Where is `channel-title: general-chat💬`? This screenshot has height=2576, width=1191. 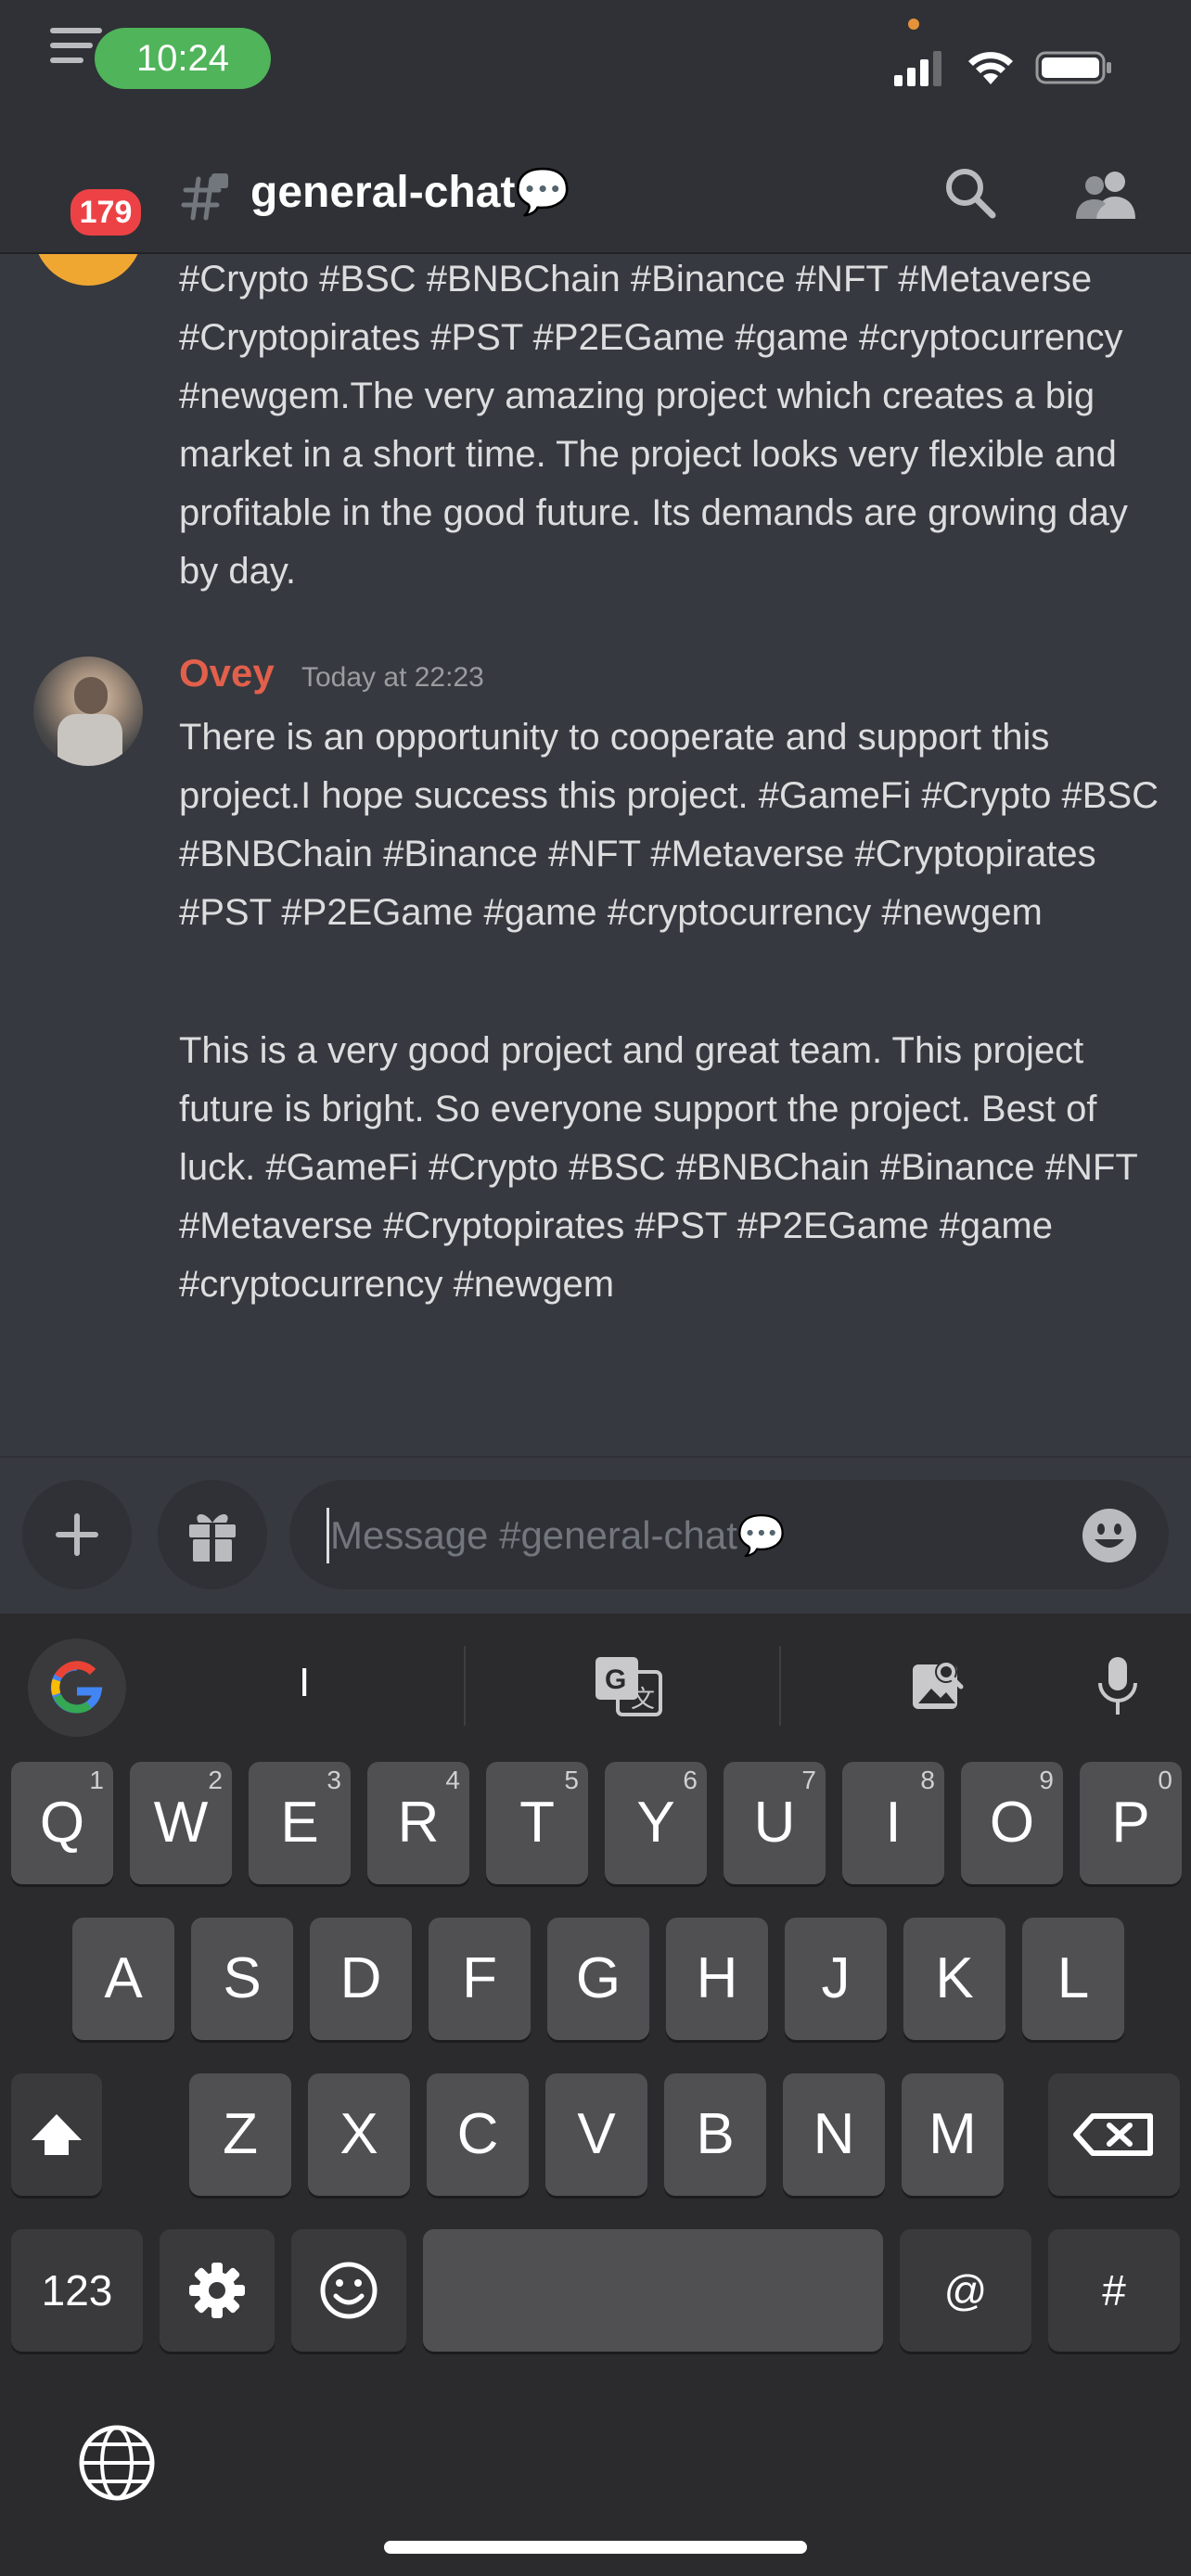
channel-title: general-chat💬 is located at coordinates (410, 193).